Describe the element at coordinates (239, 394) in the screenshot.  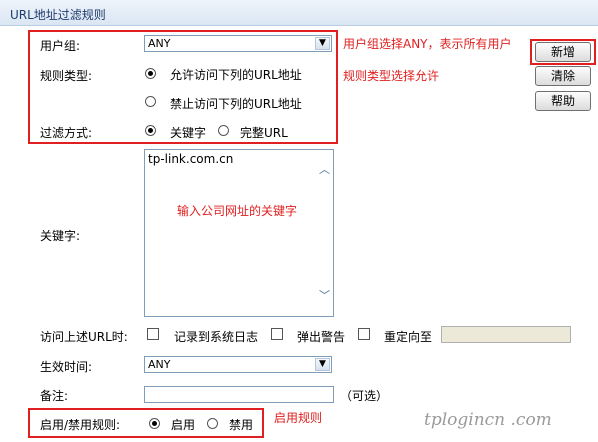
I see `remark-input` at that location.